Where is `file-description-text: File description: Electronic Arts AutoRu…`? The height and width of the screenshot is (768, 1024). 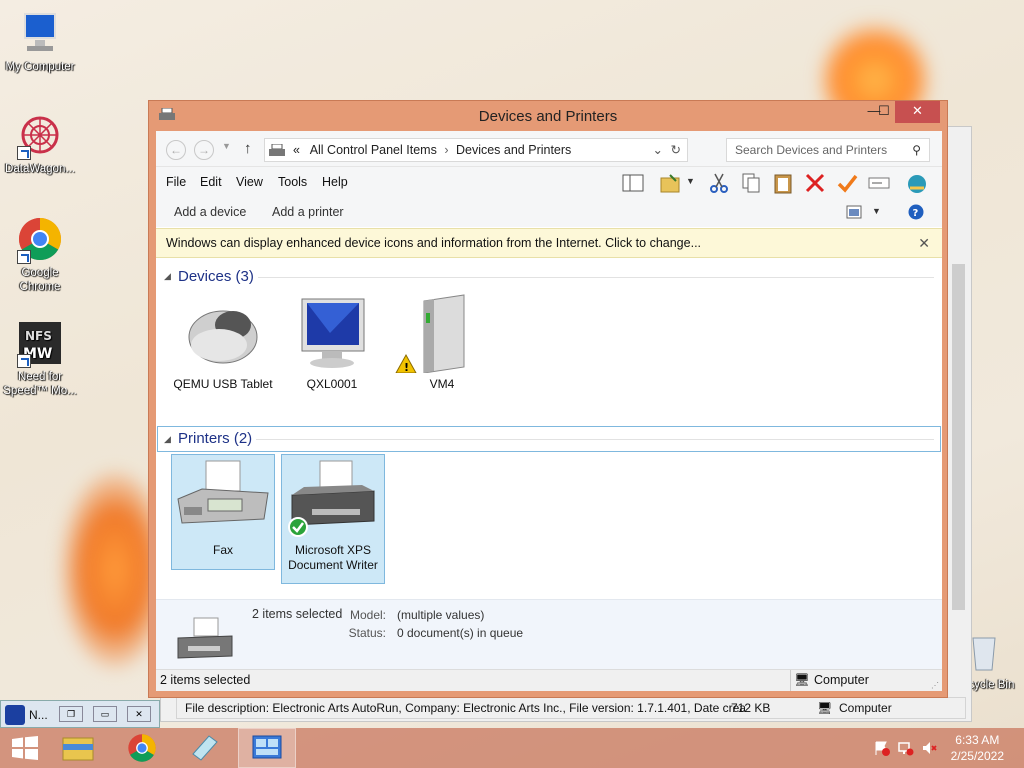
file-description-text: File description: Electronic Arts AutoRu… is located at coordinates (465, 708).